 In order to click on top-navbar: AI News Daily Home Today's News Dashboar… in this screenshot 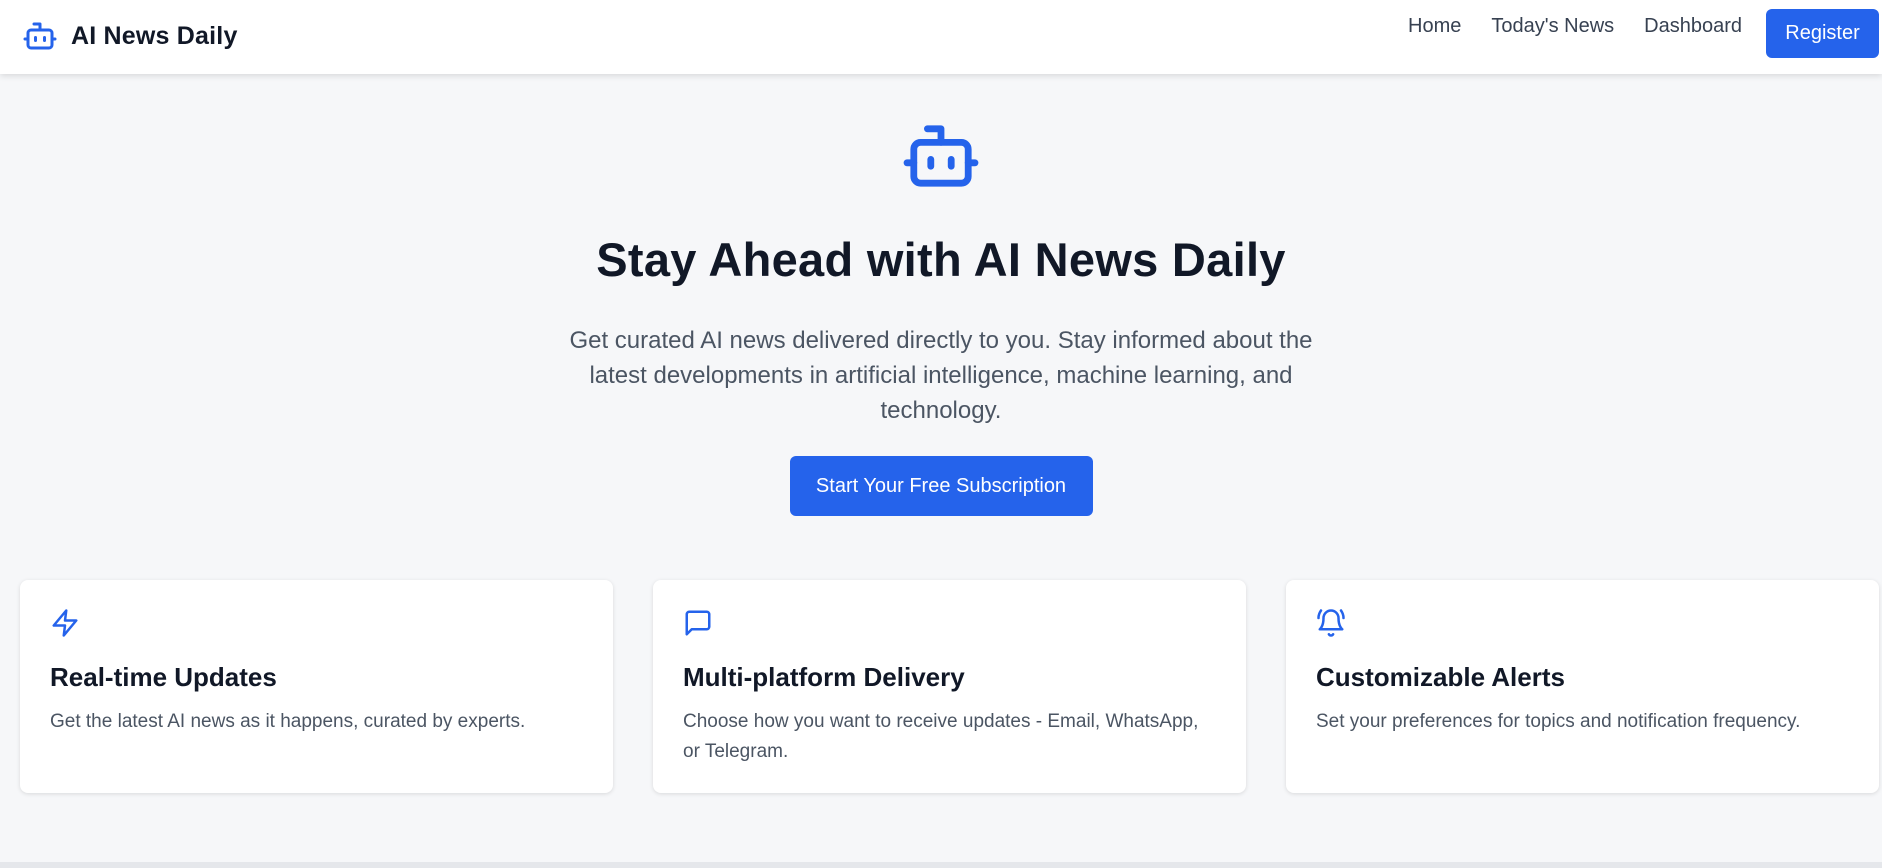, I will do `click(941, 37)`.